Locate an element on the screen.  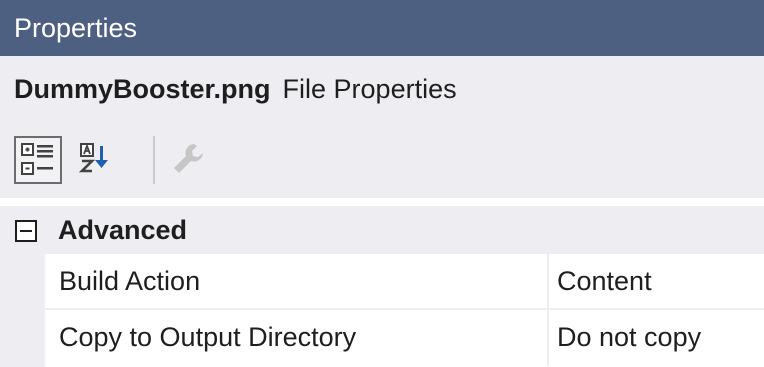
alphabetical-sort-button is located at coordinates (100, 160).